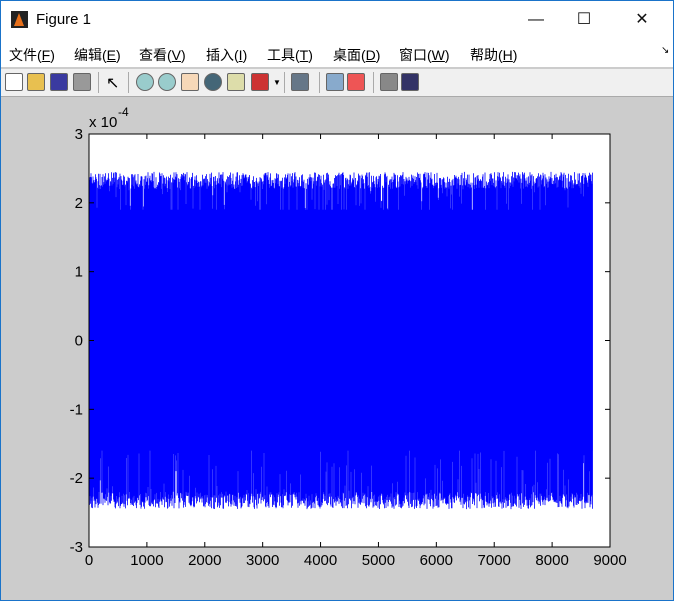 This screenshot has width=674, height=601. Describe the element at coordinates (59, 82) in the screenshot. I see `save-icon` at that location.